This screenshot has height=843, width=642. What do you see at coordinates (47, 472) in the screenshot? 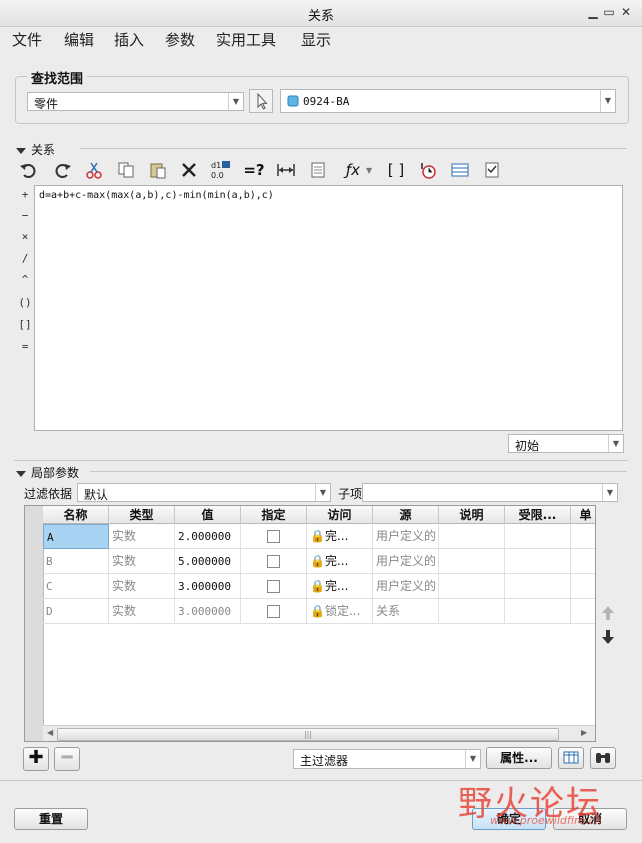
I see `local-params-section-header: 局部参数` at bounding box center [47, 472].